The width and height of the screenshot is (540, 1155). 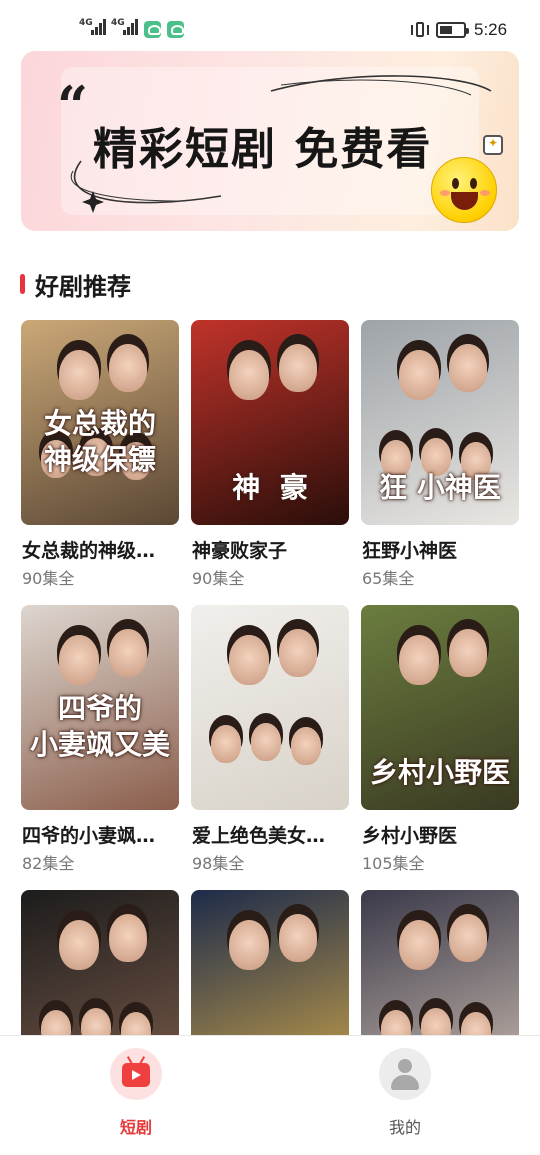 What do you see at coordinates (135, 1127) in the screenshot?
I see `tab-label: 短剧` at bounding box center [135, 1127].